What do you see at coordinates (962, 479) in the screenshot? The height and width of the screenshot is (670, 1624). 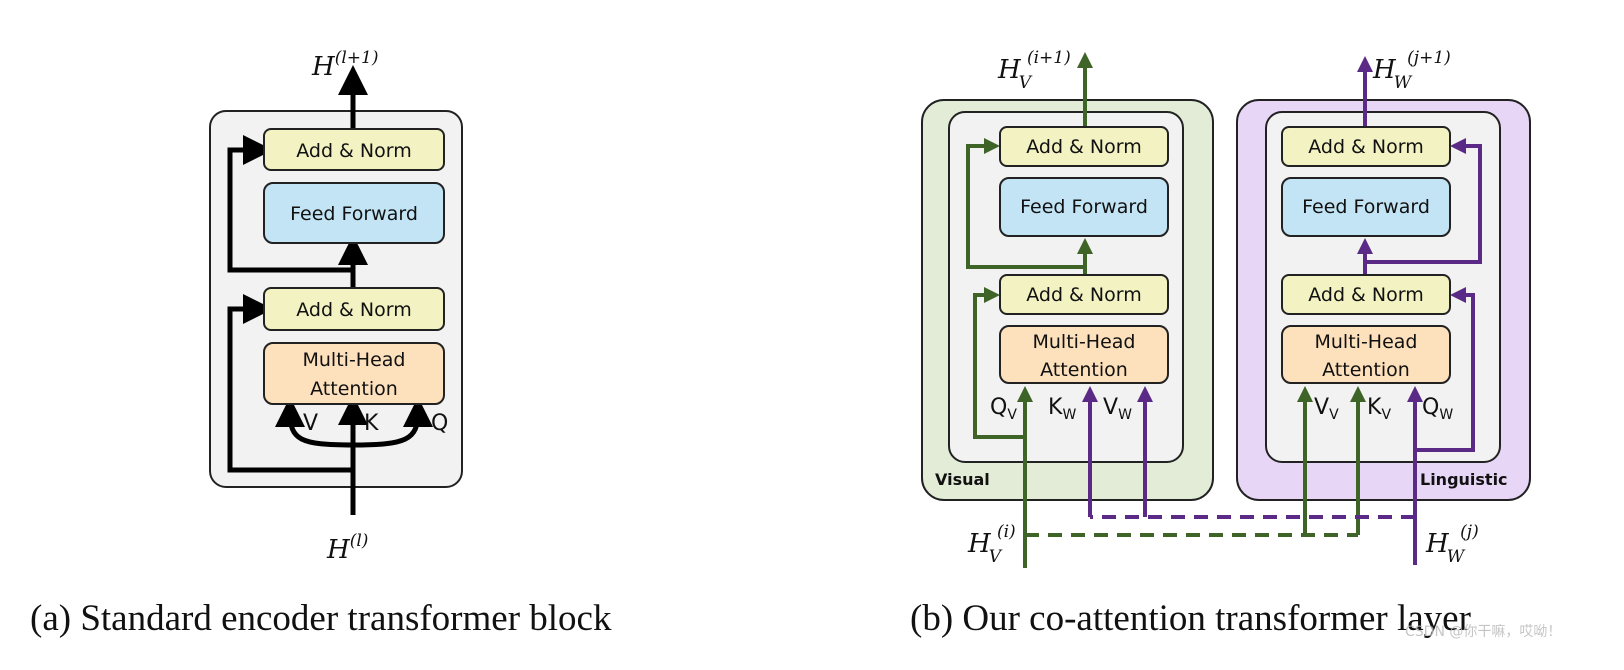 I see `visual-stream-label: Visual` at bounding box center [962, 479].